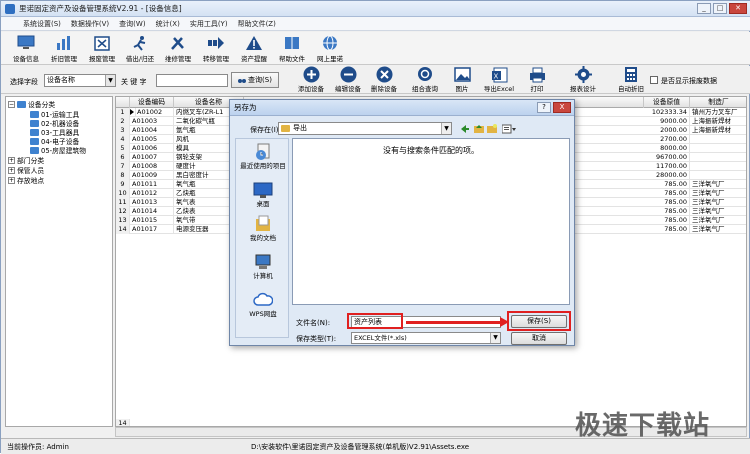  Describe the element at coordinates (431, 221) in the screenshot. I see `file-list: 没有与搜索条件匹配的项。` at that location.